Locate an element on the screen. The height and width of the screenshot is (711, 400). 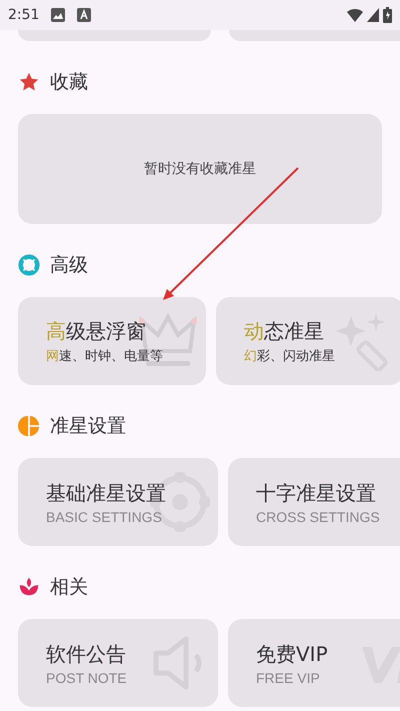
card-subtitle: CROSS SETTINGS is located at coordinates (318, 516).